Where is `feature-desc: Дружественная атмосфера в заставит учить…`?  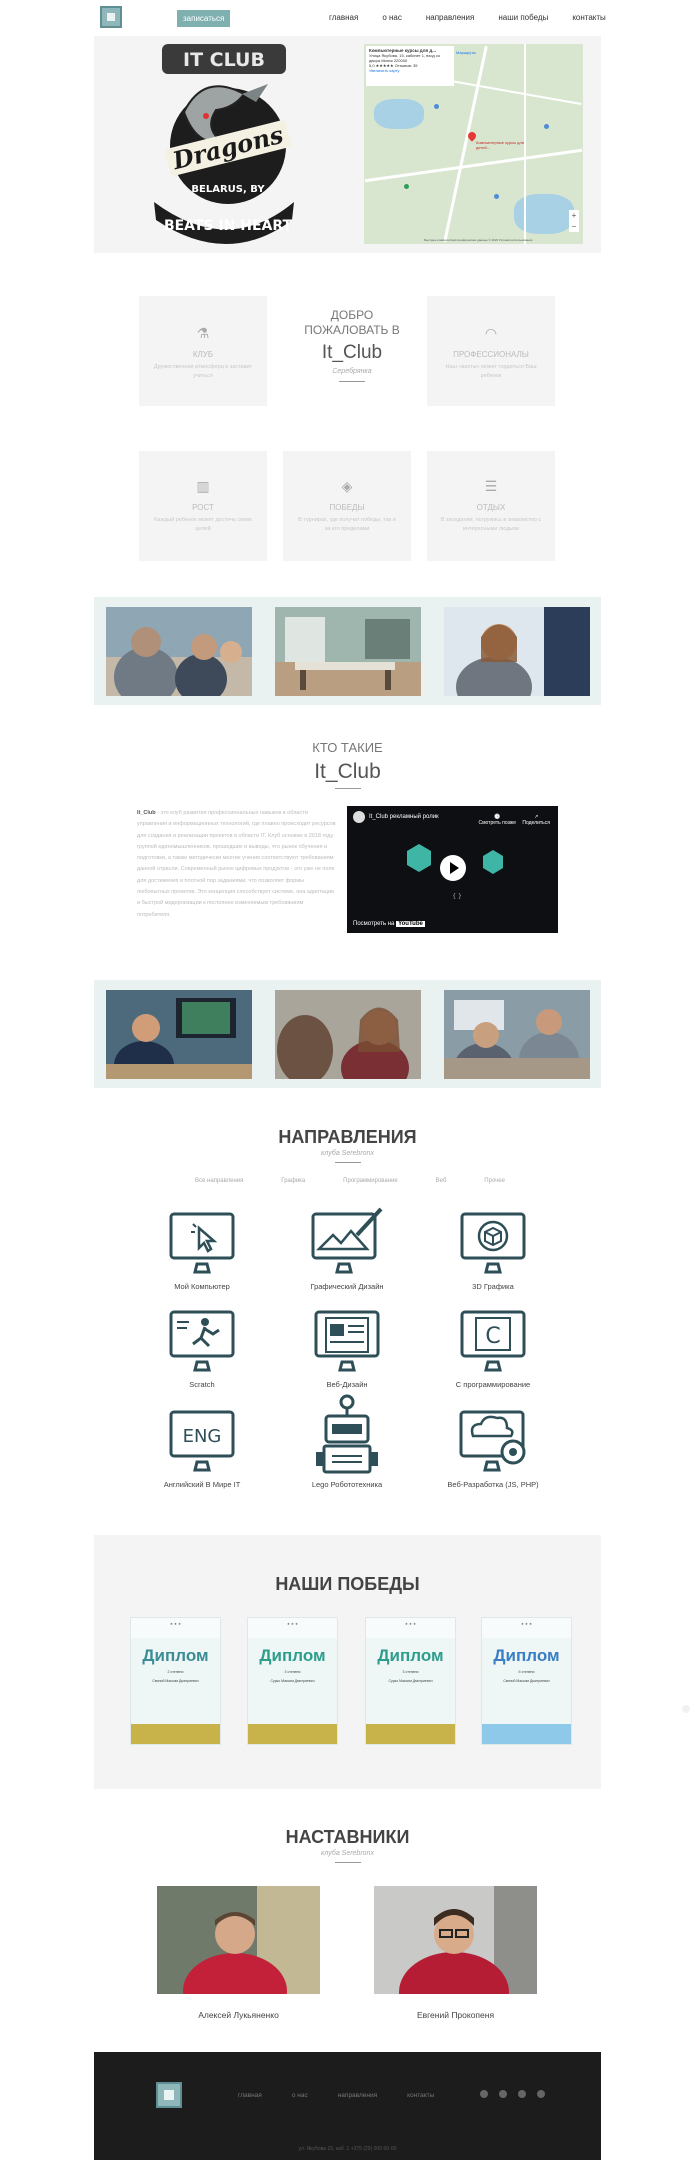
feature-desc: Дружественная атмосфера в заставит учить… is located at coordinates (203, 371).